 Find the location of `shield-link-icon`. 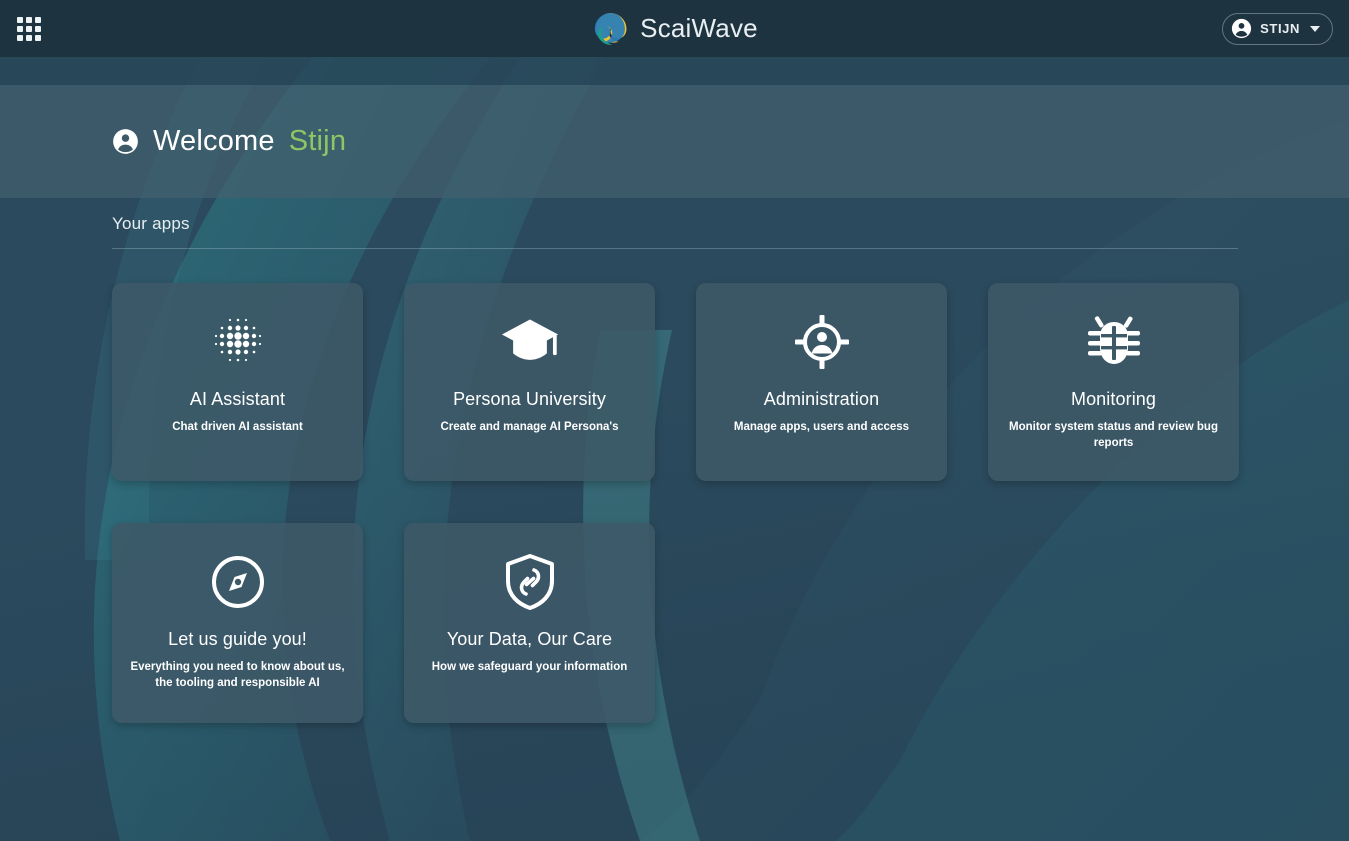

shield-link-icon is located at coordinates (530, 582).